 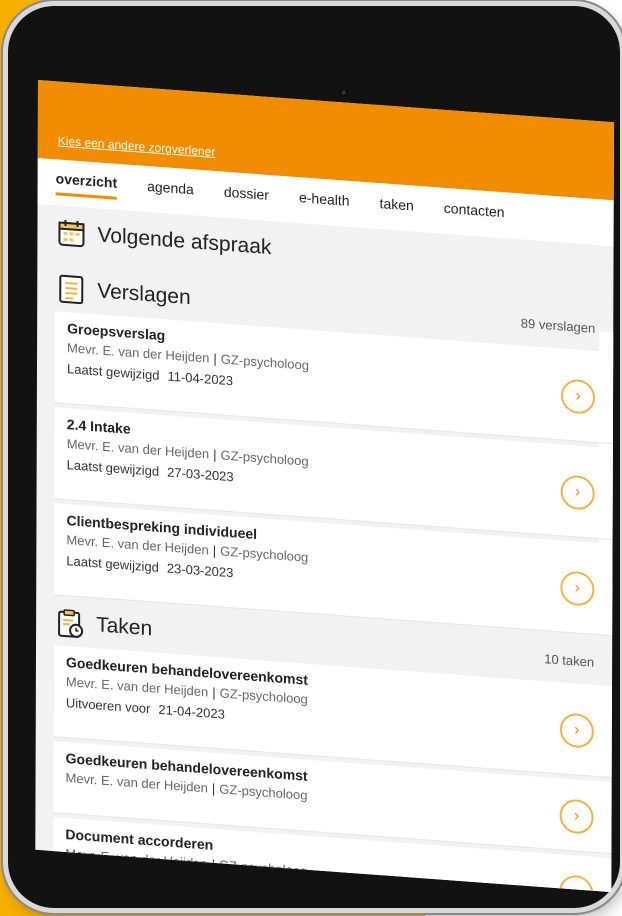 I want to click on meta-label: Uitvoeren voor, so click(x=108, y=706).